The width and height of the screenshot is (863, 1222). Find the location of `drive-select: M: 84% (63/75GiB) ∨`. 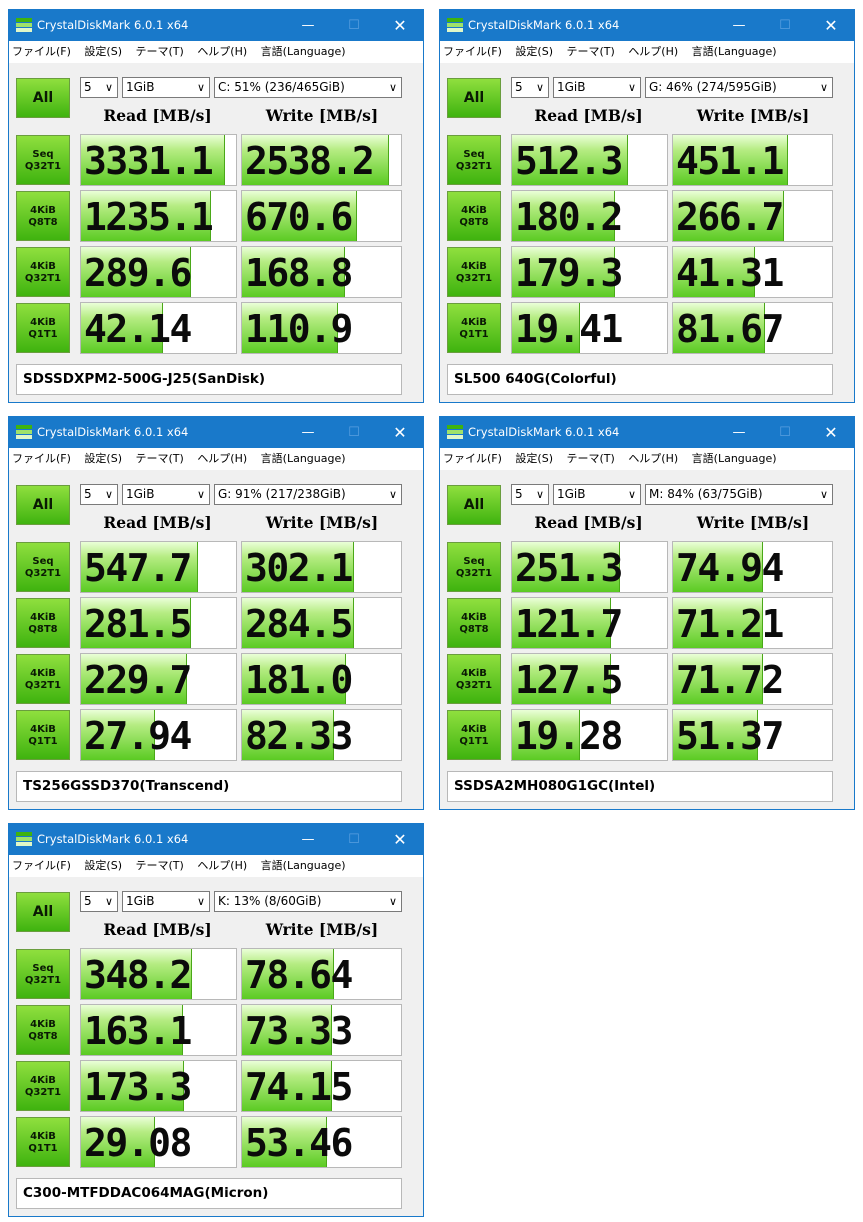

drive-select: M: 84% (63/75GiB) ∨ is located at coordinates (739, 494).